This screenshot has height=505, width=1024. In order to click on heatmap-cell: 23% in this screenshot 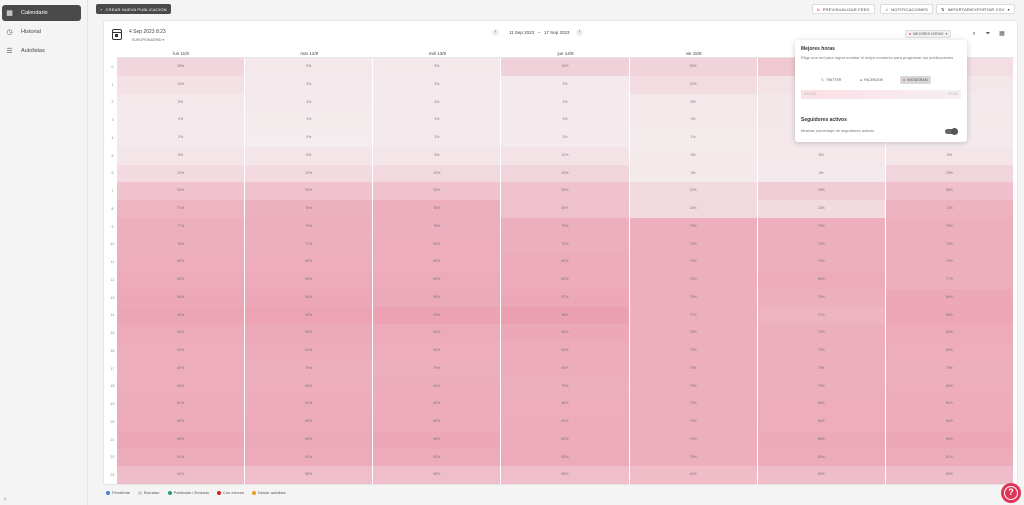, I will do `click(821, 209)`.